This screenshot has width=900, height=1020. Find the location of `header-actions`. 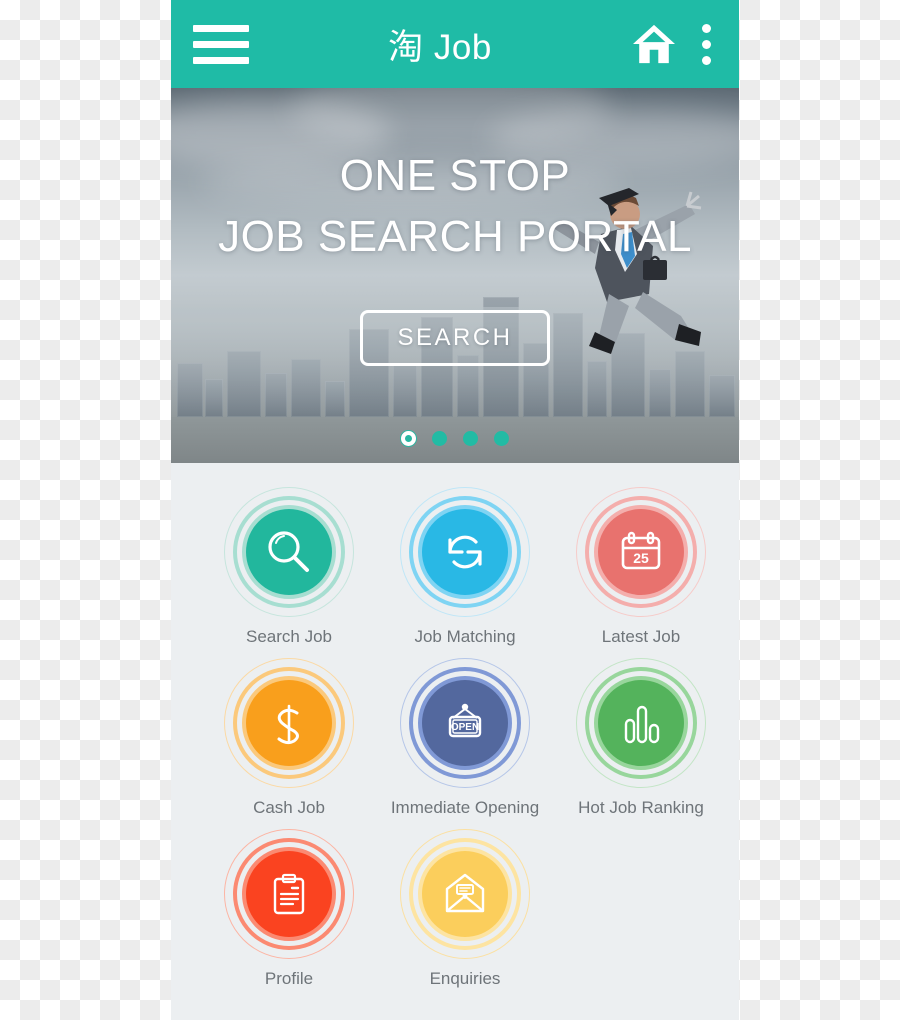

header-actions is located at coordinates (674, 44).